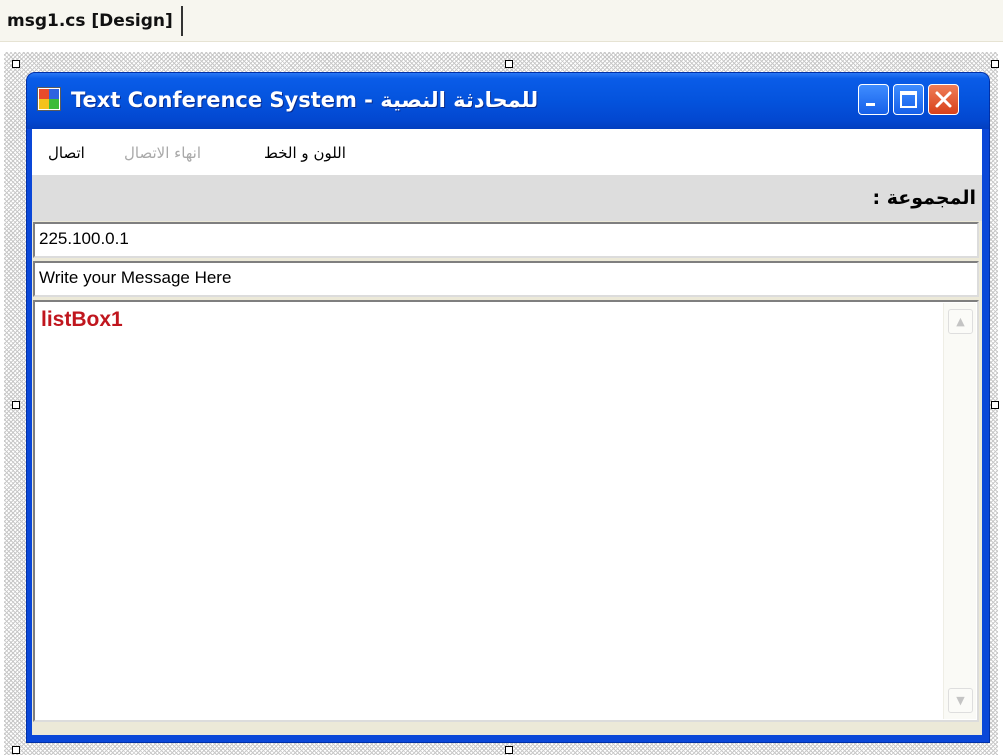 The width and height of the screenshot is (1003, 755). What do you see at coordinates (507, 728) in the screenshot?
I see `form-bottom-edge` at bounding box center [507, 728].